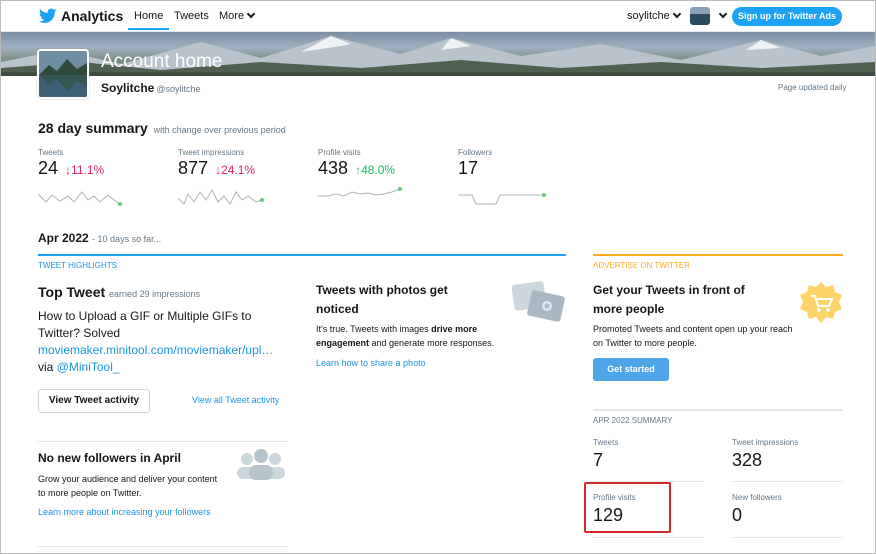 Image resolution: width=876 pixels, height=554 pixels. What do you see at coordinates (261, 464) in the screenshot?
I see `people-icon` at bounding box center [261, 464].